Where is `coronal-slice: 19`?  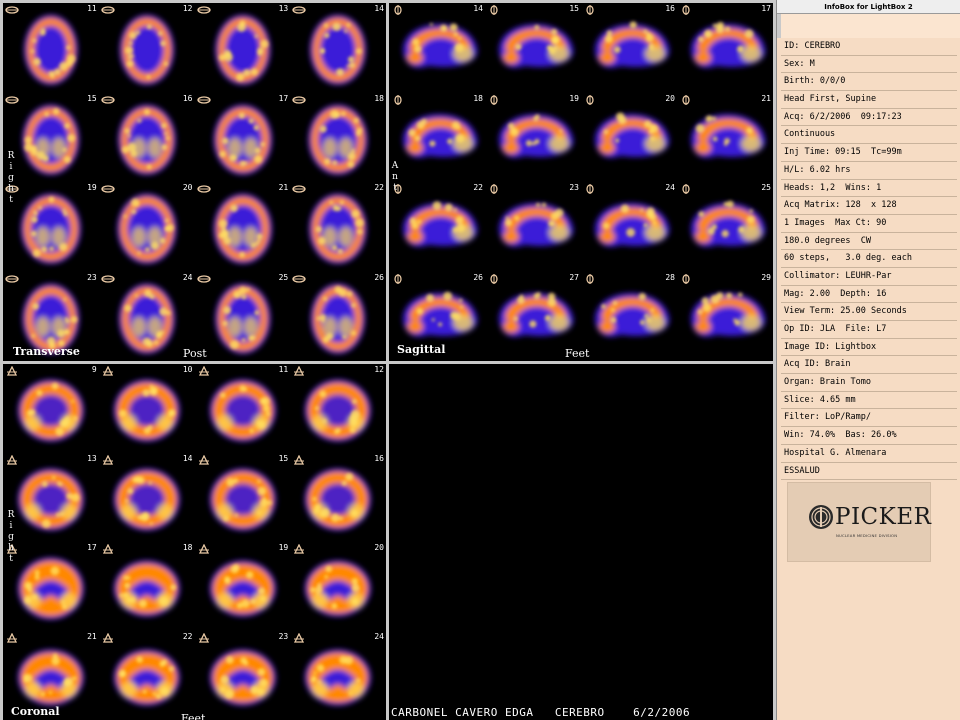 coronal-slice: 19 is located at coordinates (243, 586).